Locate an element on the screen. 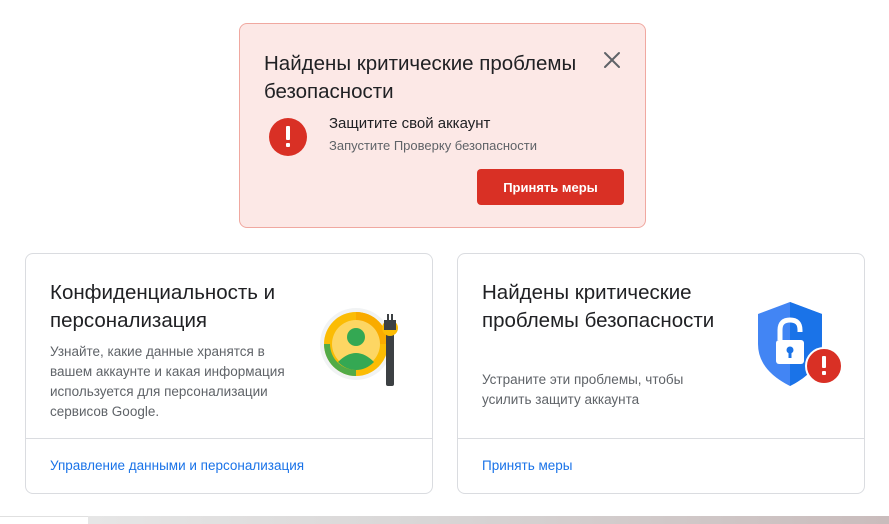 The image size is (889, 524). close-icon is located at coordinates (612, 60).